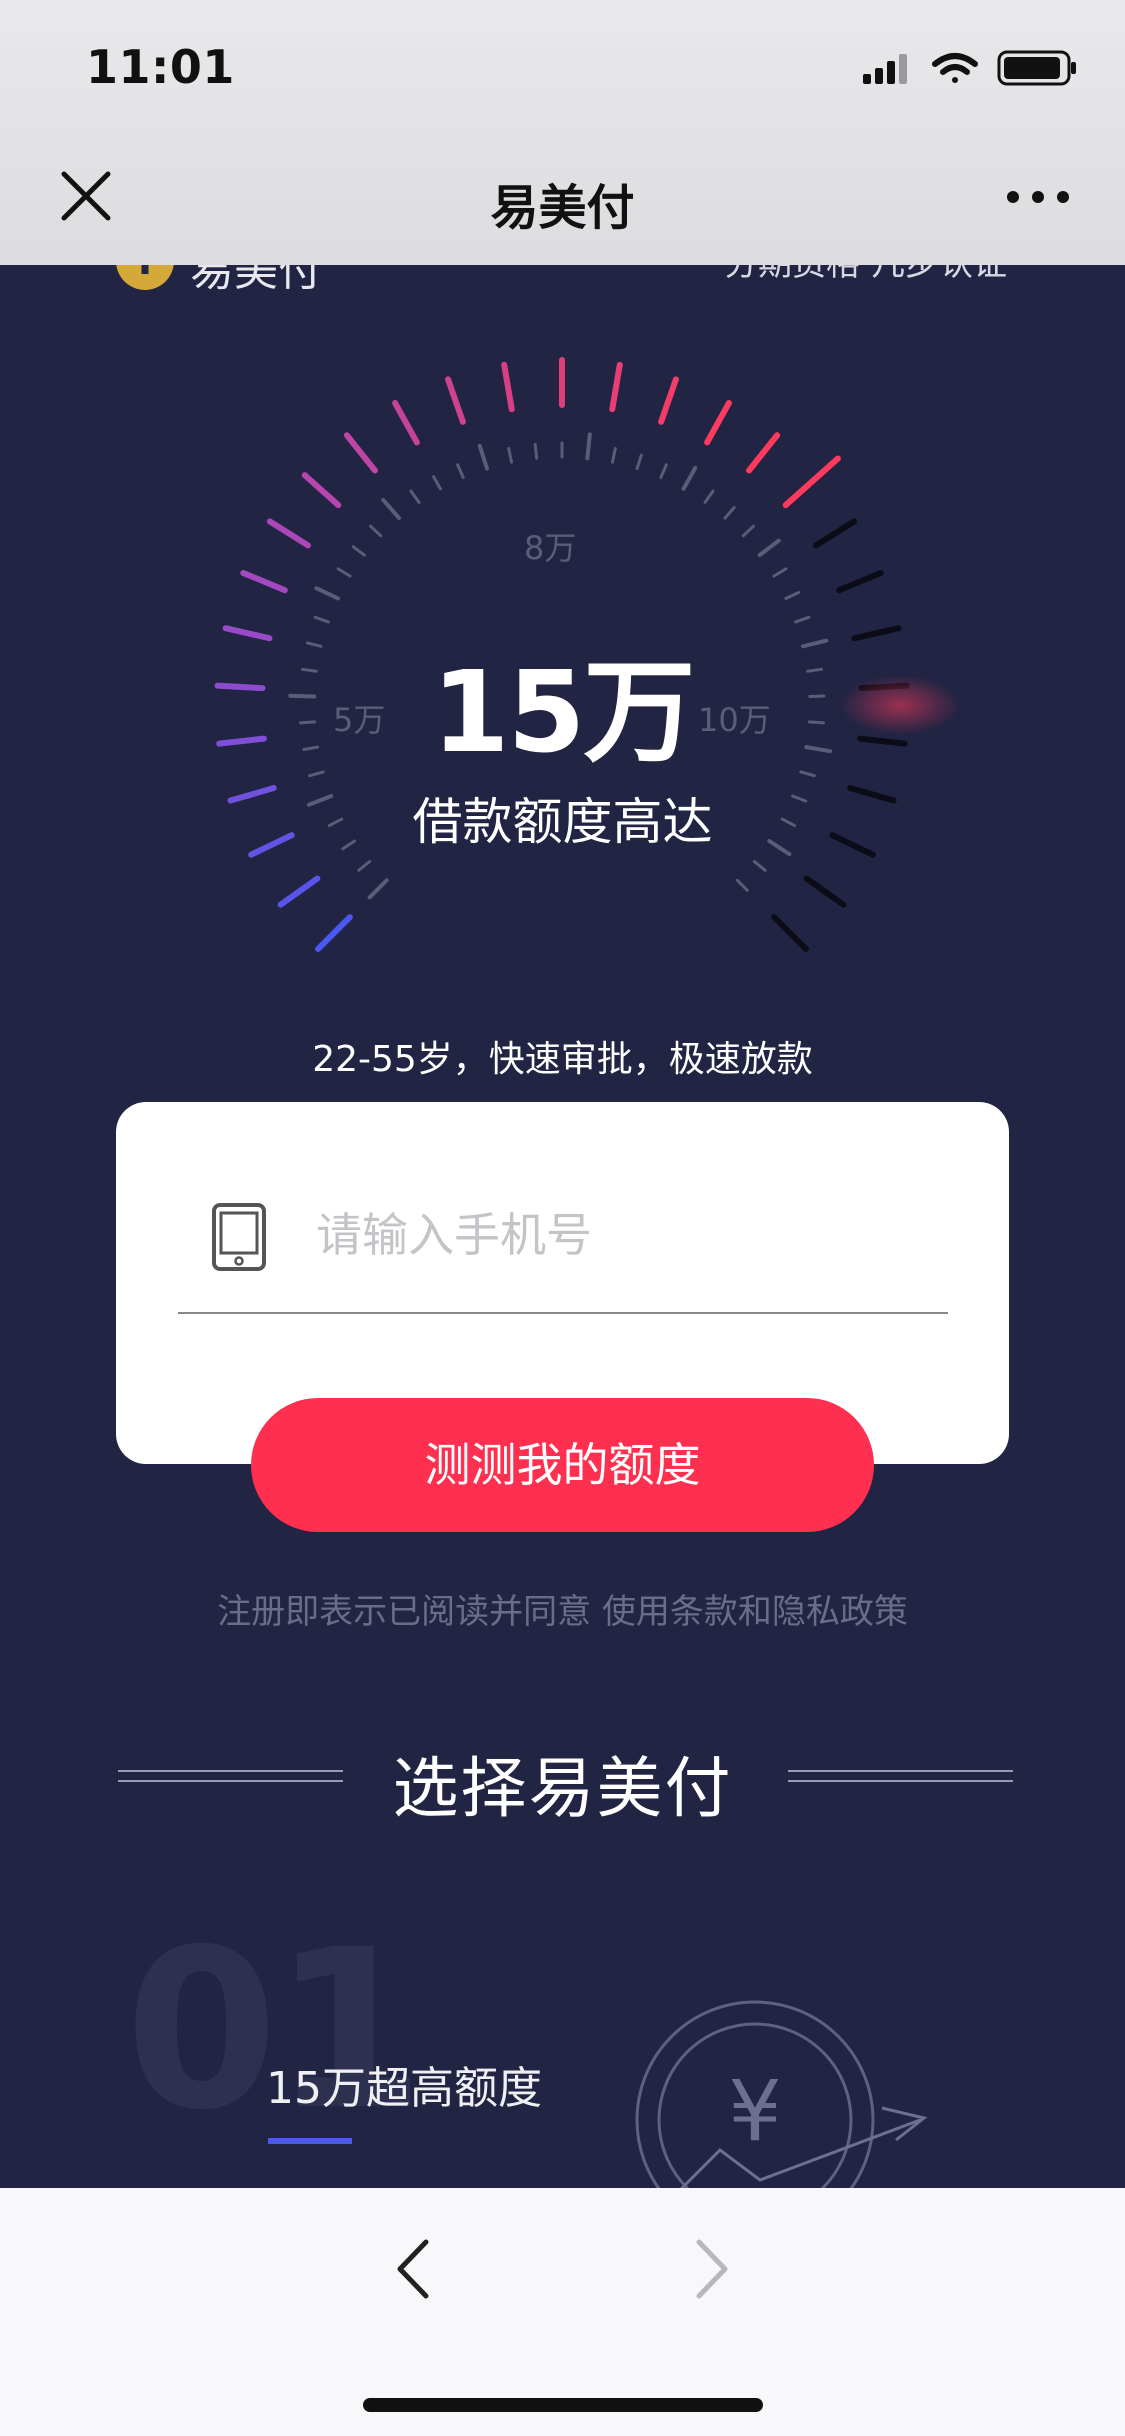 This screenshot has height=2436, width=1125. What do you see at coordinates (1036, 68) in the screenshot?
I see `battery-icon` at bounding box center [1036, 68].